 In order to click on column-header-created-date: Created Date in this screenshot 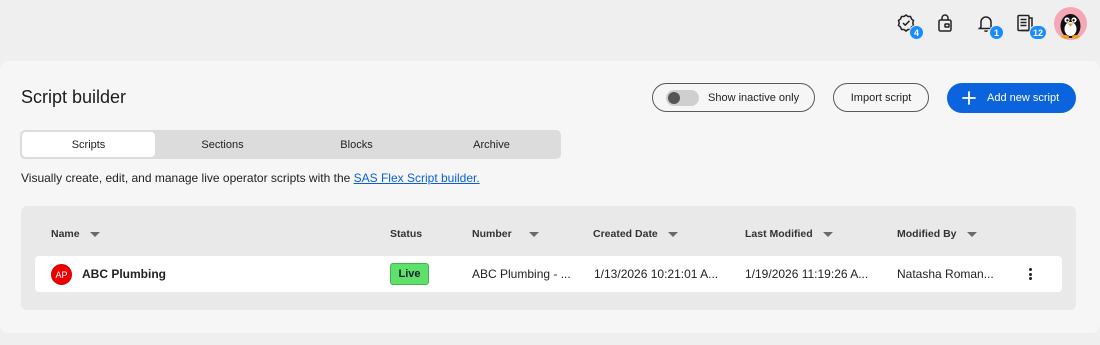, I will do `click(635, 234)`.